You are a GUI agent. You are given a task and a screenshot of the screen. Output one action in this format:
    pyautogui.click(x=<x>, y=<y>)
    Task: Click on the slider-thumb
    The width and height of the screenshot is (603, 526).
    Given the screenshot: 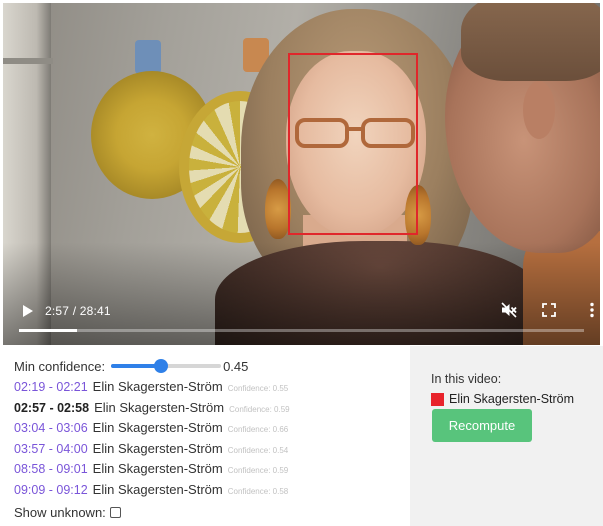 What is the action you would take?
    pyautogui.click(x=160, y=366)
    